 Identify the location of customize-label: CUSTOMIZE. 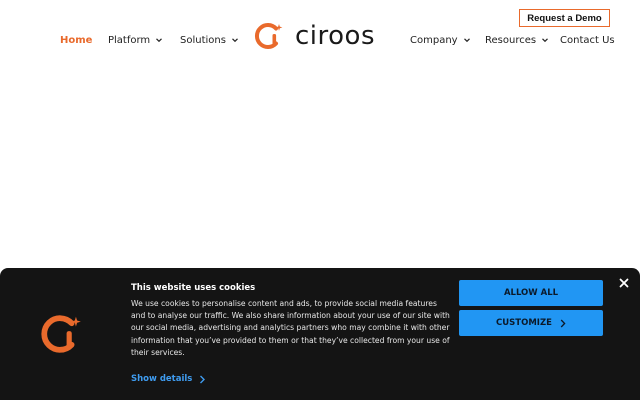
(524, 323).